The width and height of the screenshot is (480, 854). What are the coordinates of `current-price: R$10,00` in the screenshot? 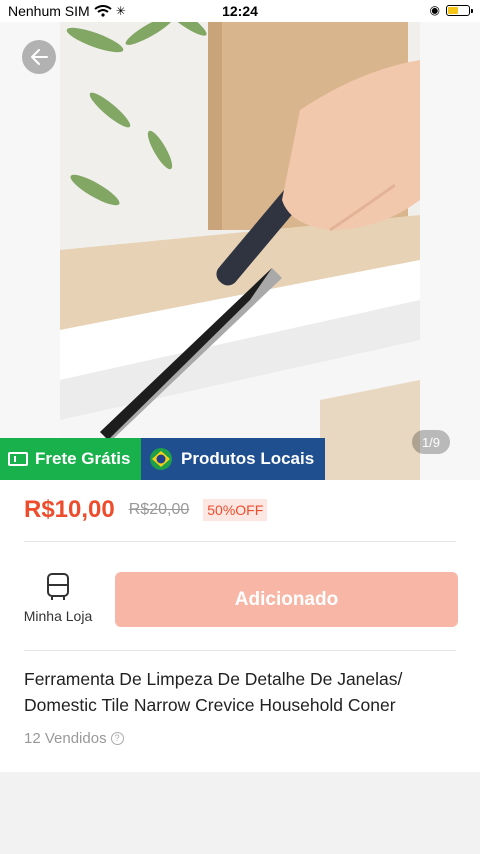 It's located at (69, 509).